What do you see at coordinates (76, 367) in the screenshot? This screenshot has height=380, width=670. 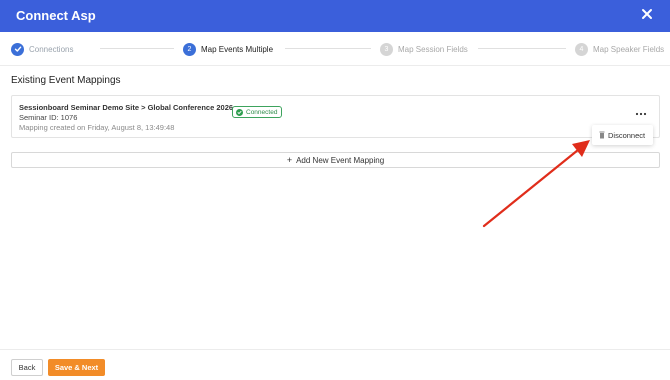 I see `save-next-button: Save & Next` at bounding box center [76, 367].